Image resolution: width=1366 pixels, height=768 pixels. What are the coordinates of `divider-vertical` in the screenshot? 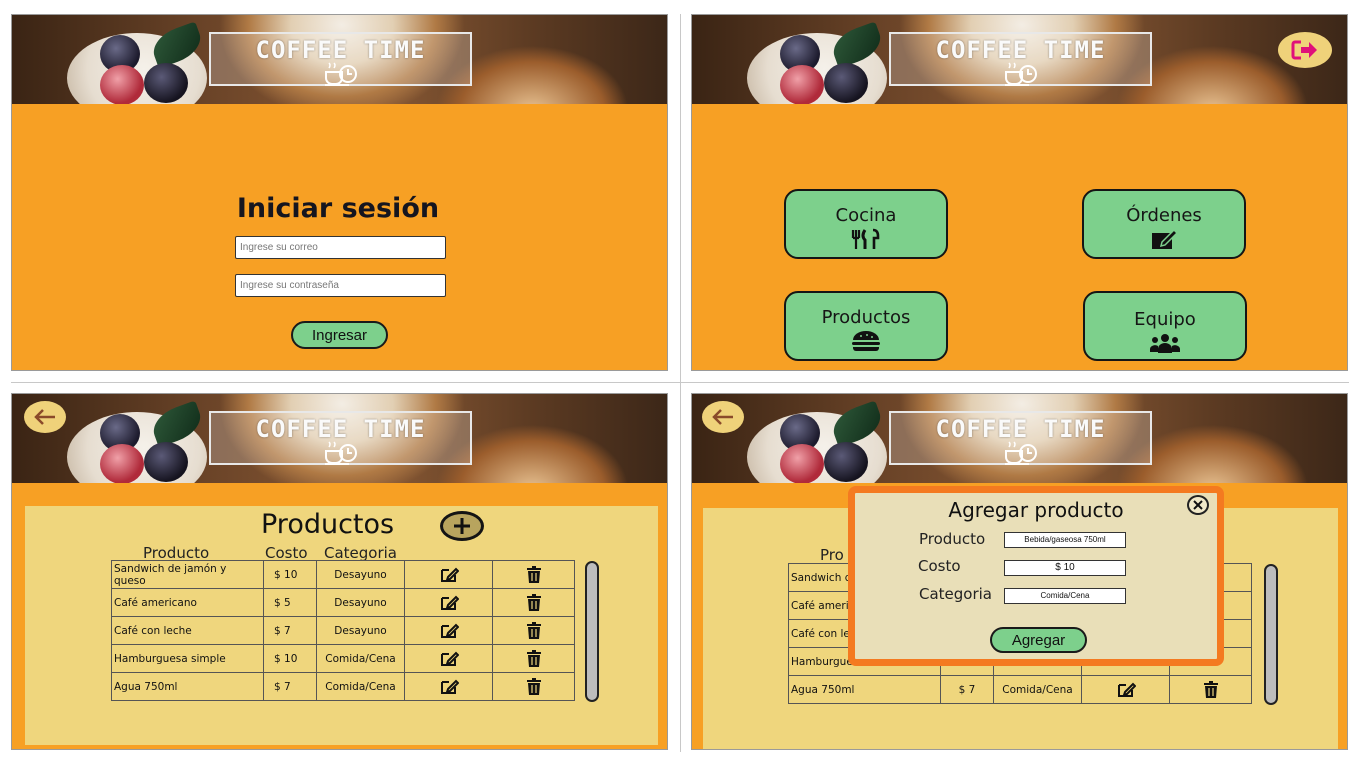 It's located at (680, 383).